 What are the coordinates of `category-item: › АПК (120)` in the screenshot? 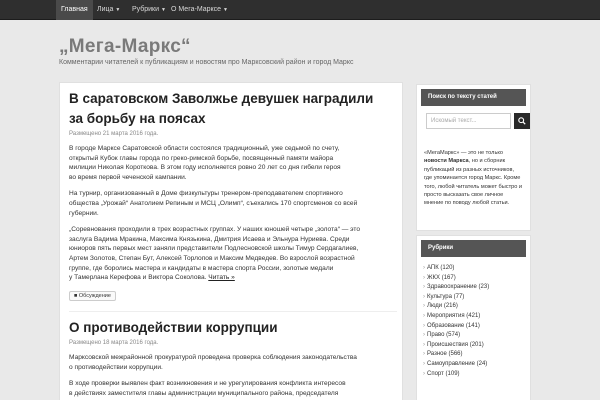 It's located at (473, 269).